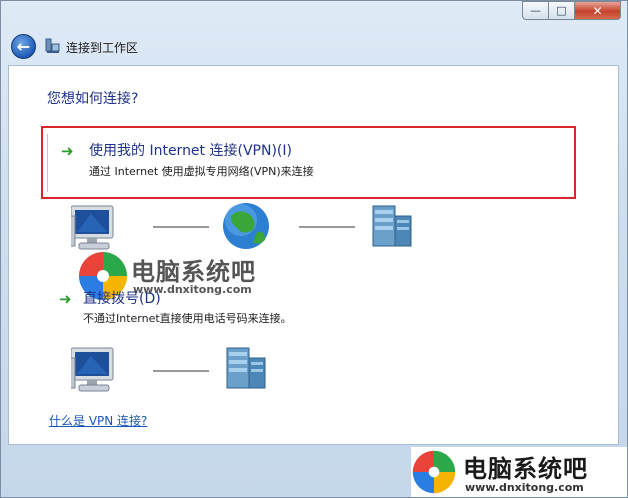 The image size is (628, 498). What do you see at coordinates (434, 472) in the screenshot?
I see `windows-logo-icon` at bounding box center [434, 472].